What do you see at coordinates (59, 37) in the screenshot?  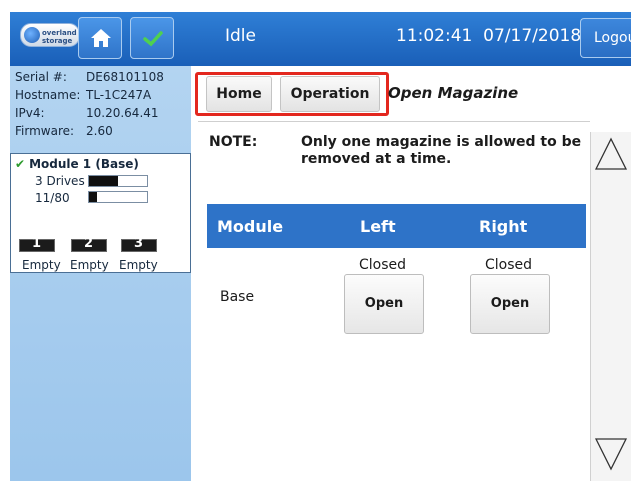 I see `logo-text: overland storage` at bounding box center [59, 37].